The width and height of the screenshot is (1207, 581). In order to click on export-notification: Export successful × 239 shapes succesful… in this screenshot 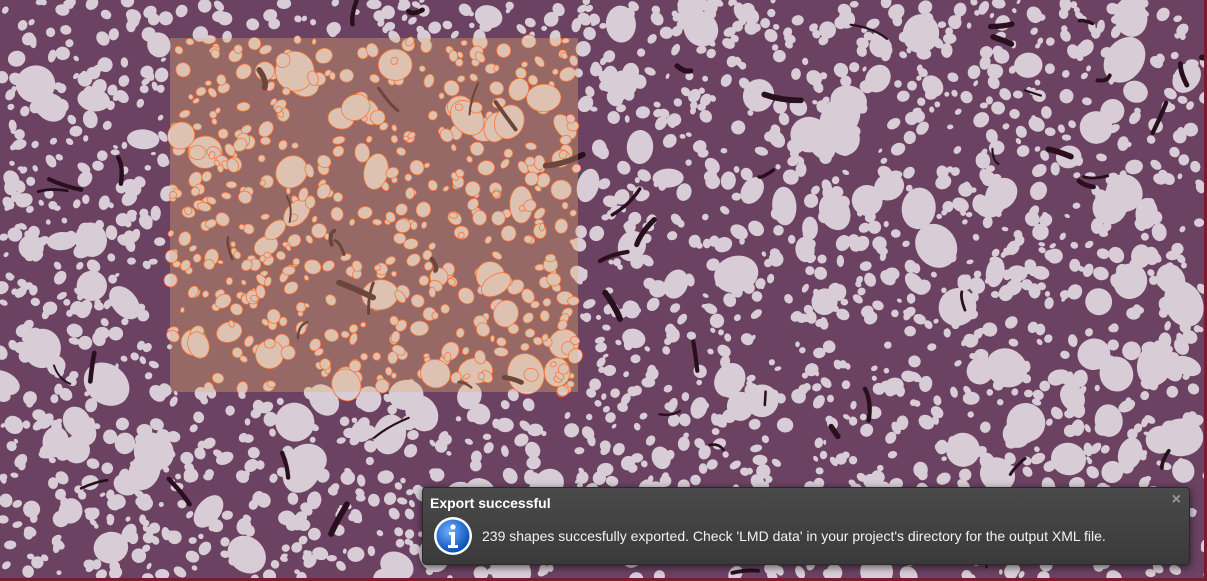, I will do `click(806, 526)`.